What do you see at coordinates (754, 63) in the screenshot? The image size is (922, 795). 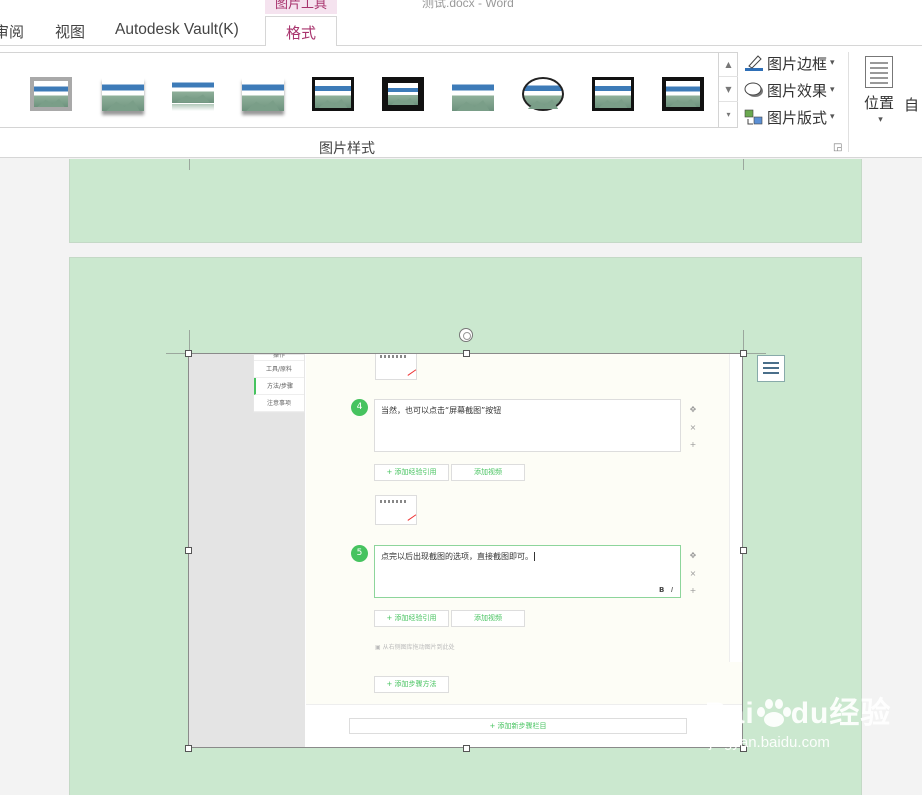 I see `pen-border-icon` at bounding box center [754, 63].